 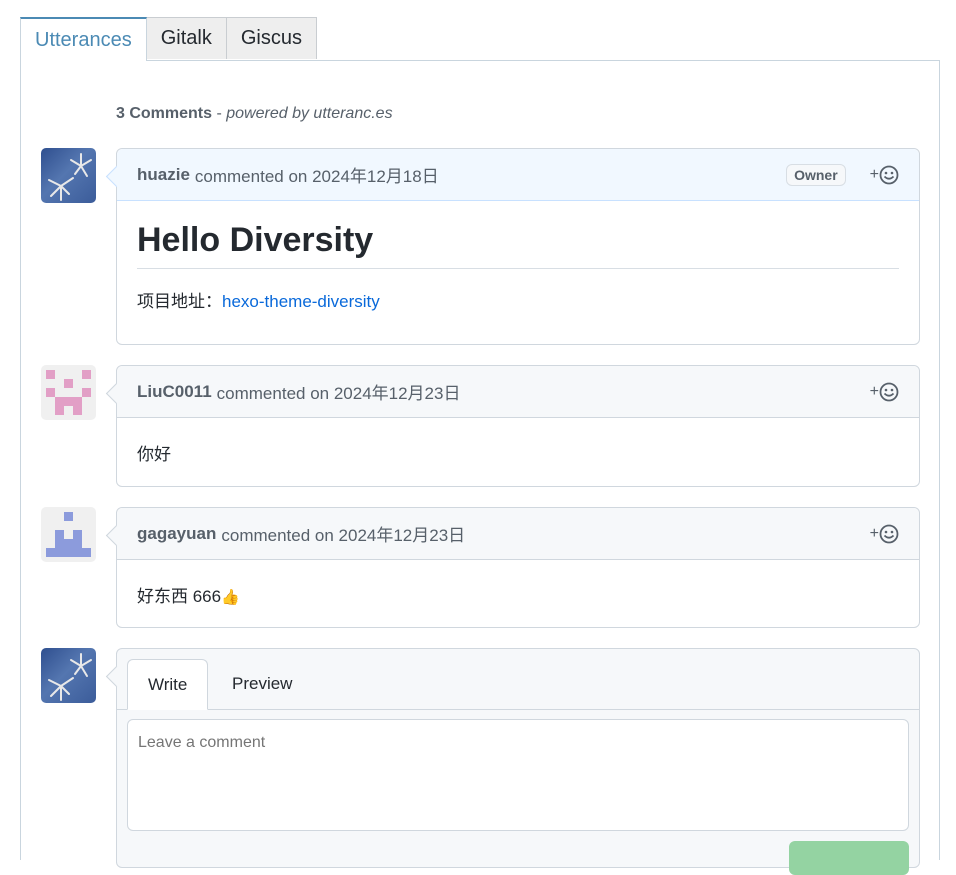 What do you see at coordinates (317, 174) in the screenshot?
I see `comment-date: commented on 2024年12月18日` at bounding box center [317, 174].